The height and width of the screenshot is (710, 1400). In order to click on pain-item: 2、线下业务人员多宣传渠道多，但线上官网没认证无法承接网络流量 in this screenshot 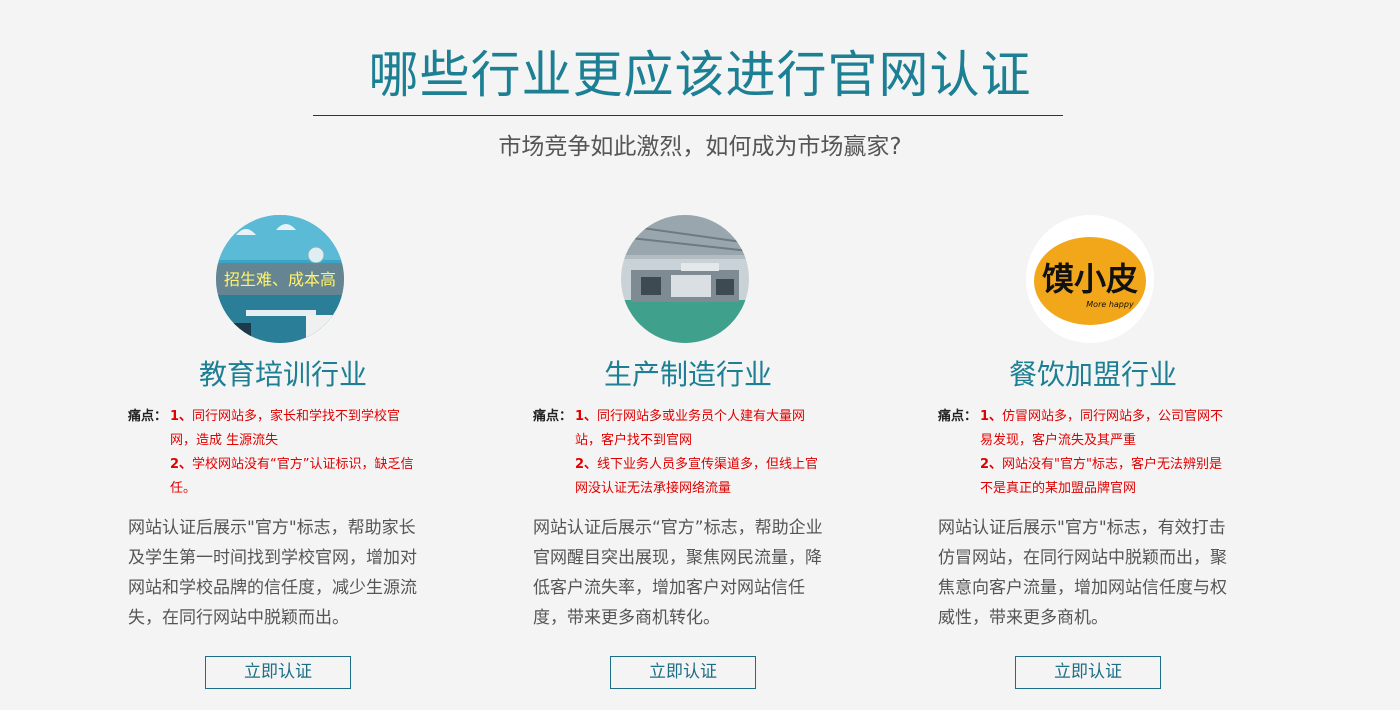, I will do `click(700, 477)`.